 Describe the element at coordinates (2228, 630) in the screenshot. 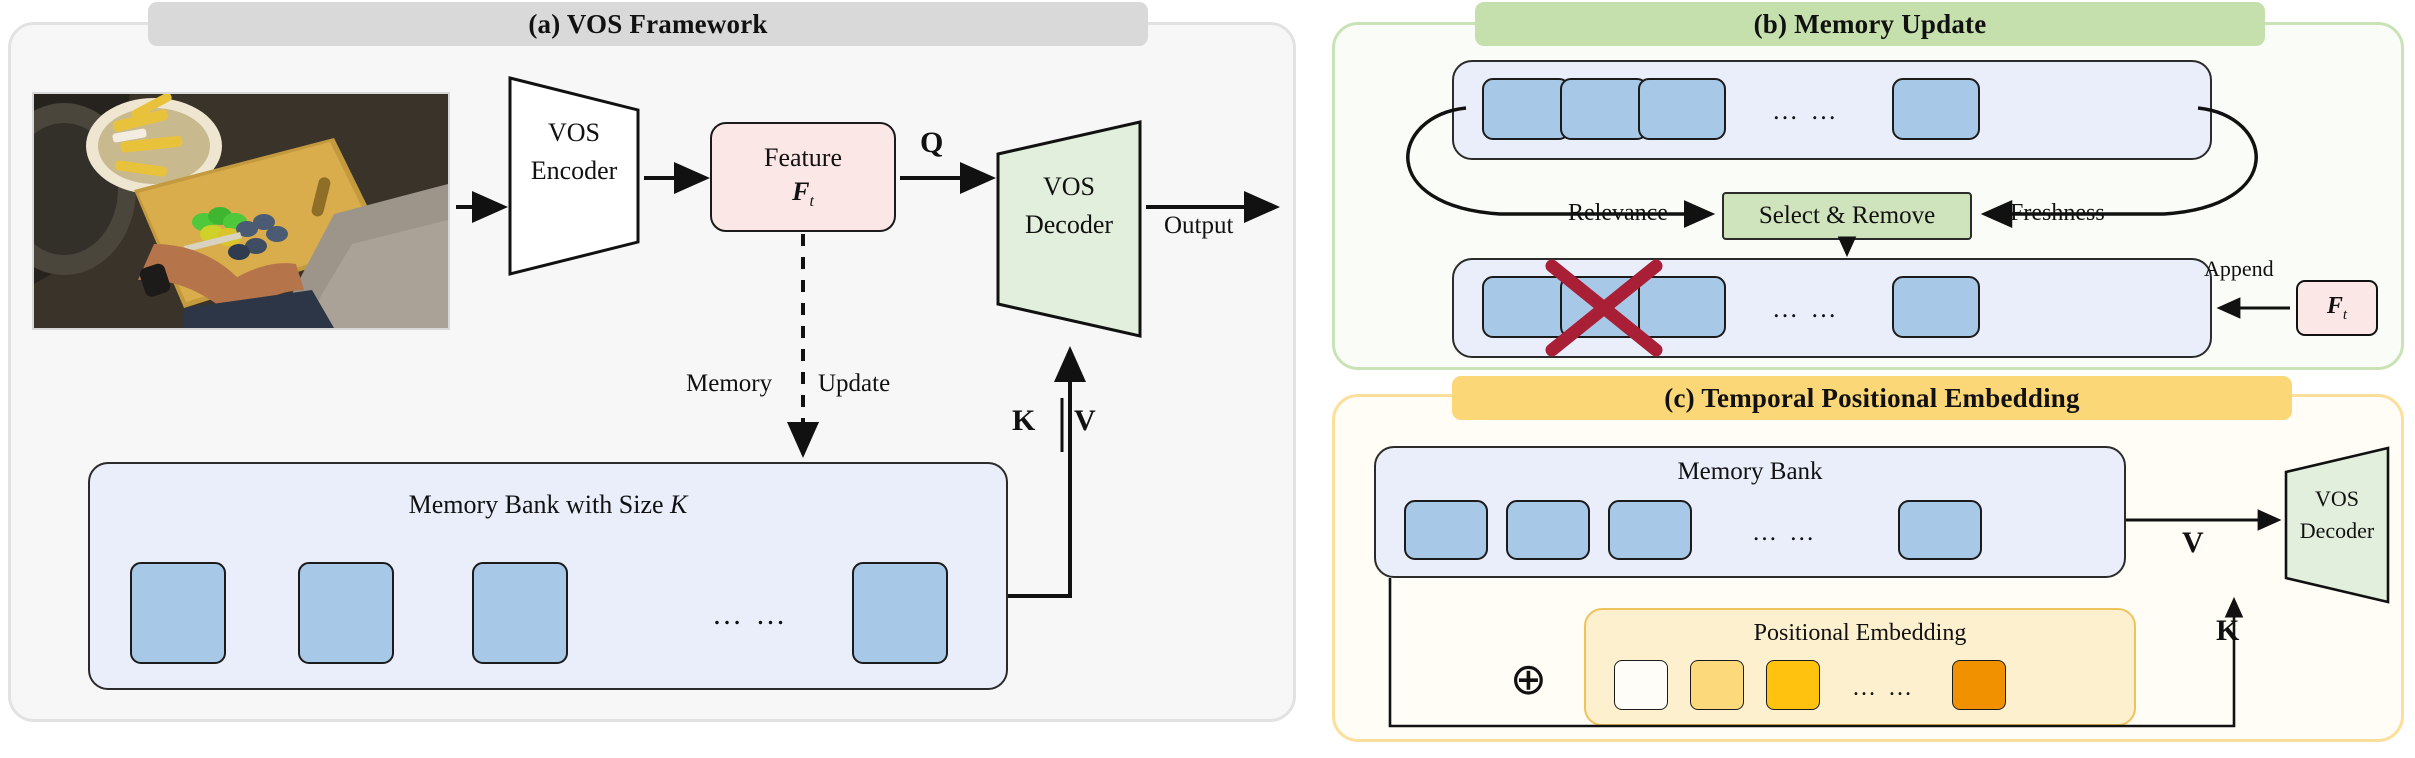

I see `key-label-c: K` at that location.